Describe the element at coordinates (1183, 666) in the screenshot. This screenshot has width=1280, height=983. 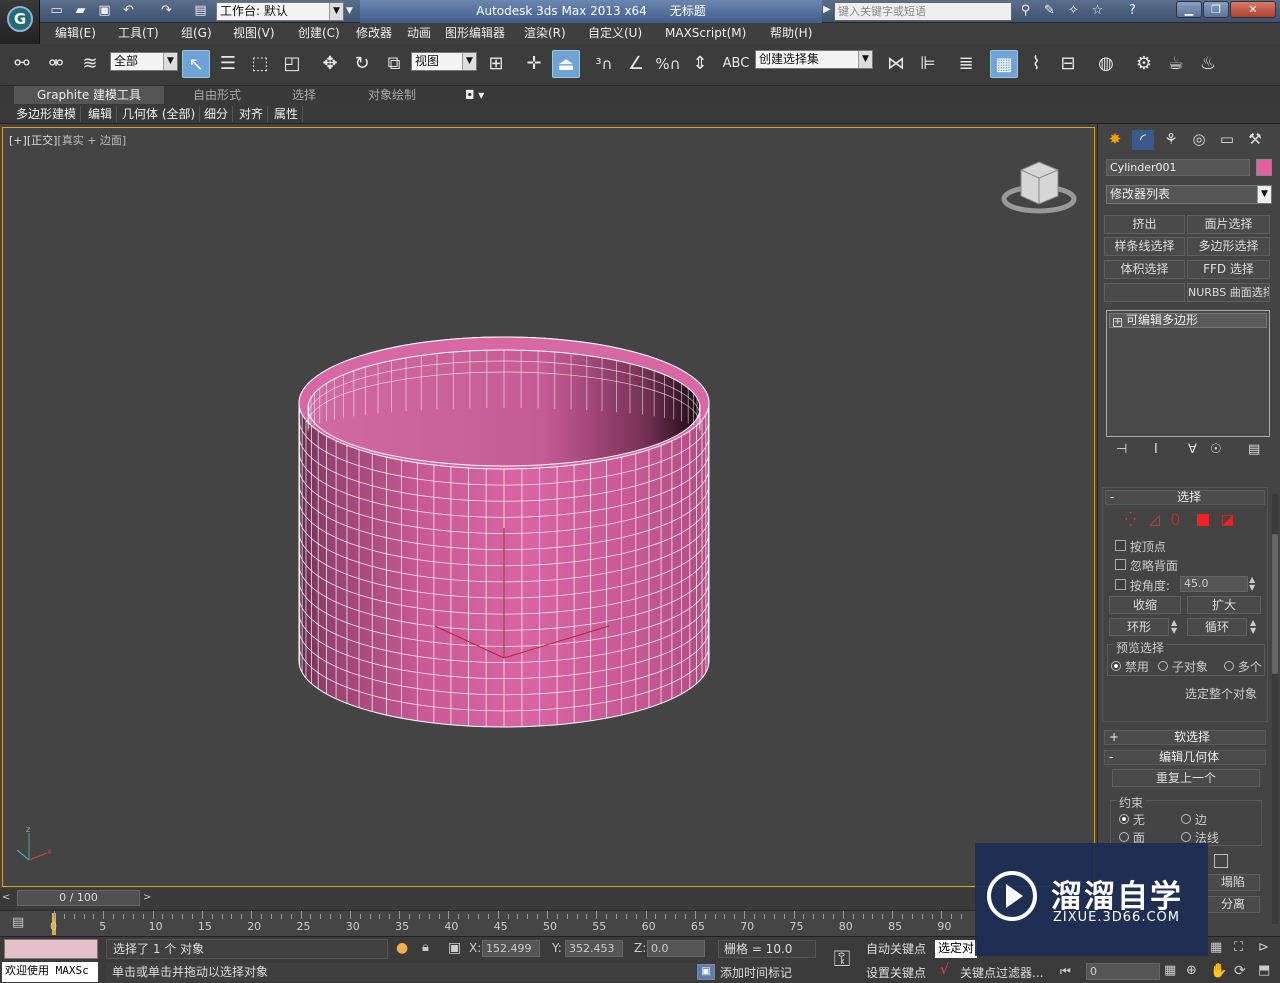
I see `preview-subobject-option: 子对象` at that location.